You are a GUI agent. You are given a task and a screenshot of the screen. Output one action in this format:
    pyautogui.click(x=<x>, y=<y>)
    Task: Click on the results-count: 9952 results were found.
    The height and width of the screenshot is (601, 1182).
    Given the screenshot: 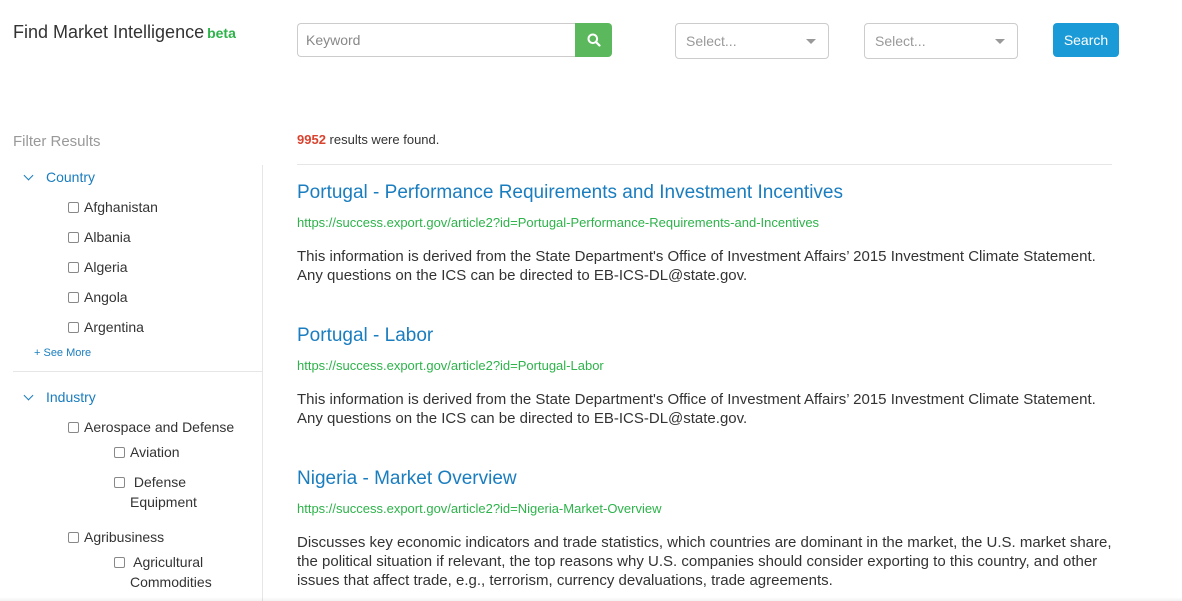 What is the action you would take?
    pyautogui.click(x=368, y=139)
    